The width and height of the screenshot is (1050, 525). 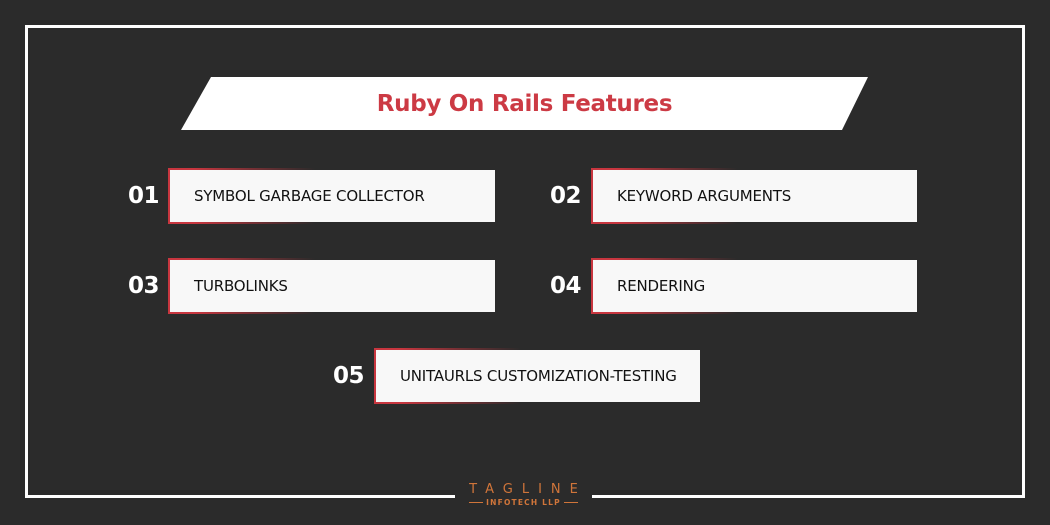 I want to click on logo-subtitle: INFOTECH LLP, so click(x=523, y=502).